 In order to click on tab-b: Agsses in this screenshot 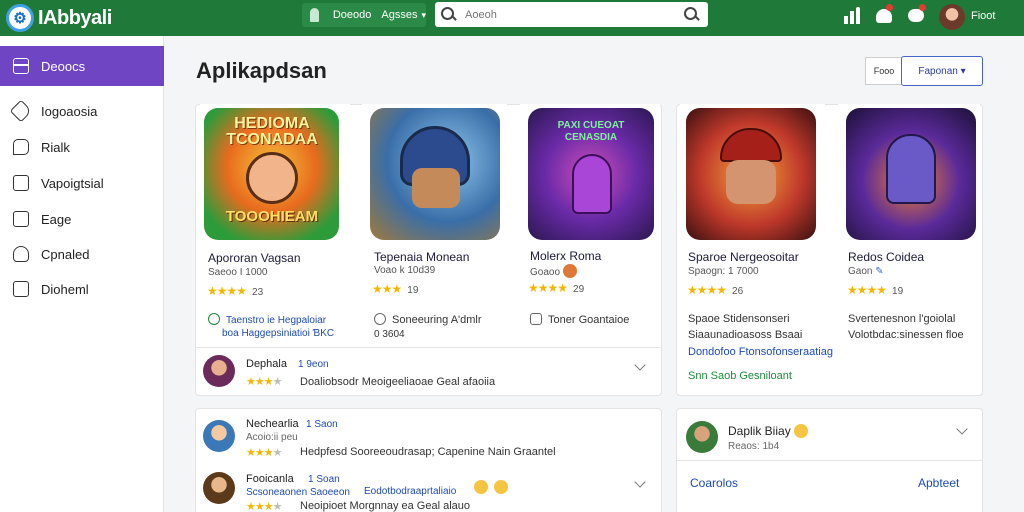, I will do `click(399, 15)`.